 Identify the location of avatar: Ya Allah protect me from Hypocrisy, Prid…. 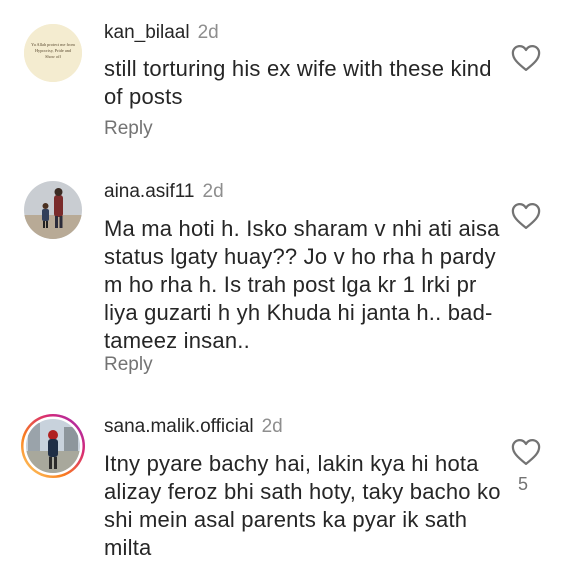
(53, 53).